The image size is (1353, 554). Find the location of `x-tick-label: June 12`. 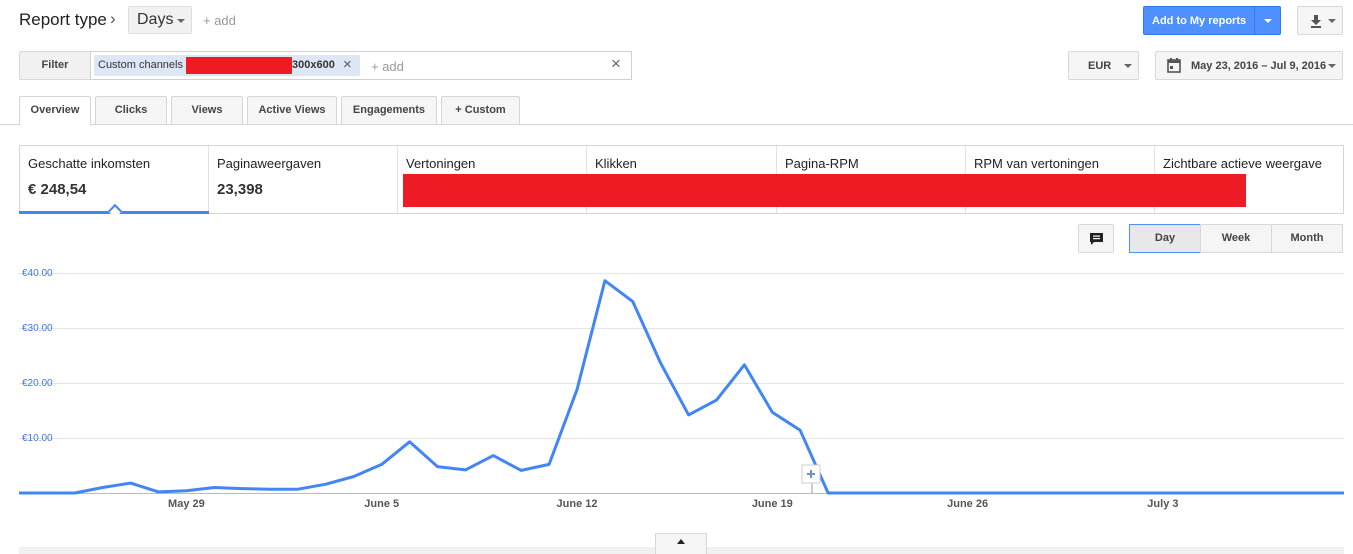

x-tick-label: June 12 is located at coordinates (577, 504).